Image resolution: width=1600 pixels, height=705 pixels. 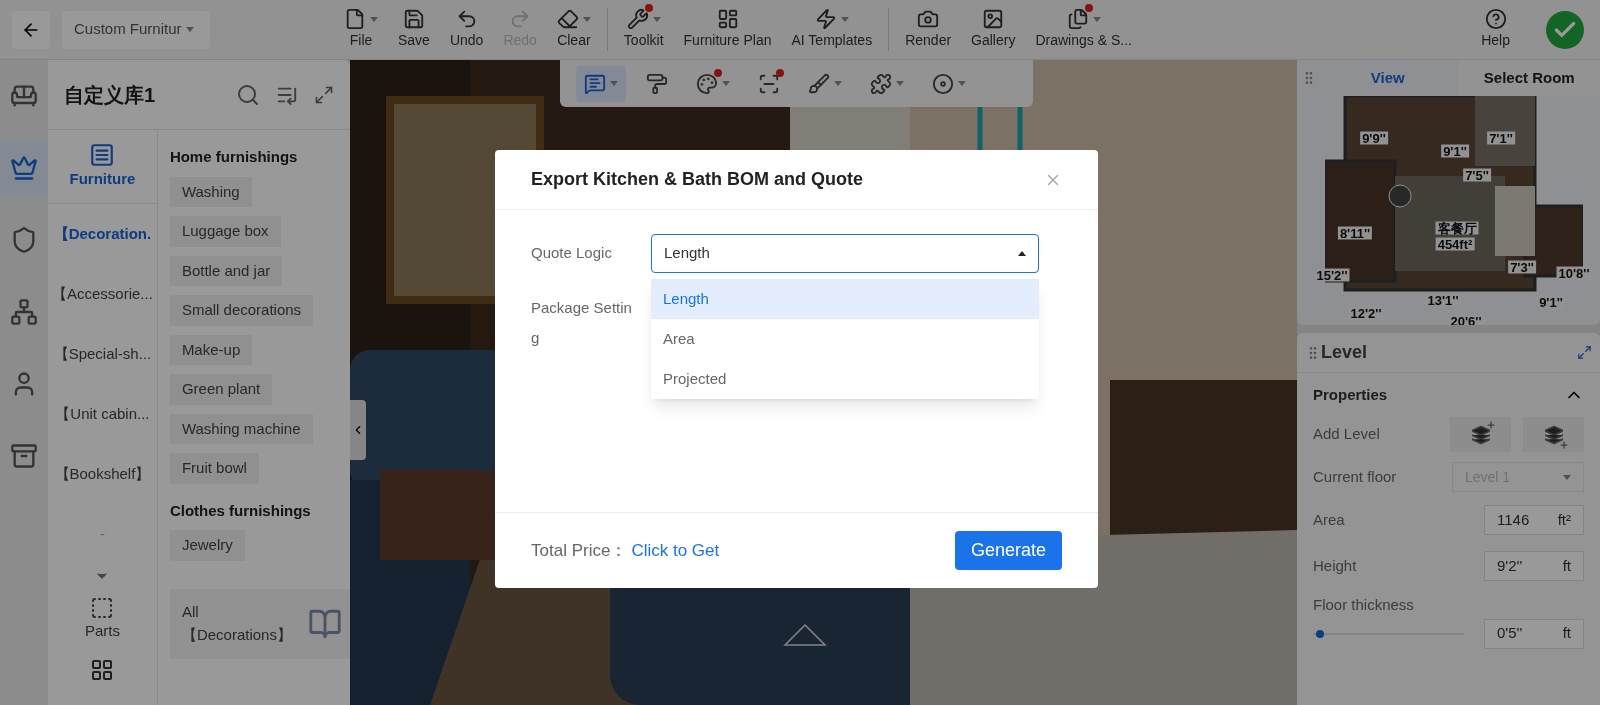 I want to click on library-title: 自定义库1, so click(x=110, y=95).